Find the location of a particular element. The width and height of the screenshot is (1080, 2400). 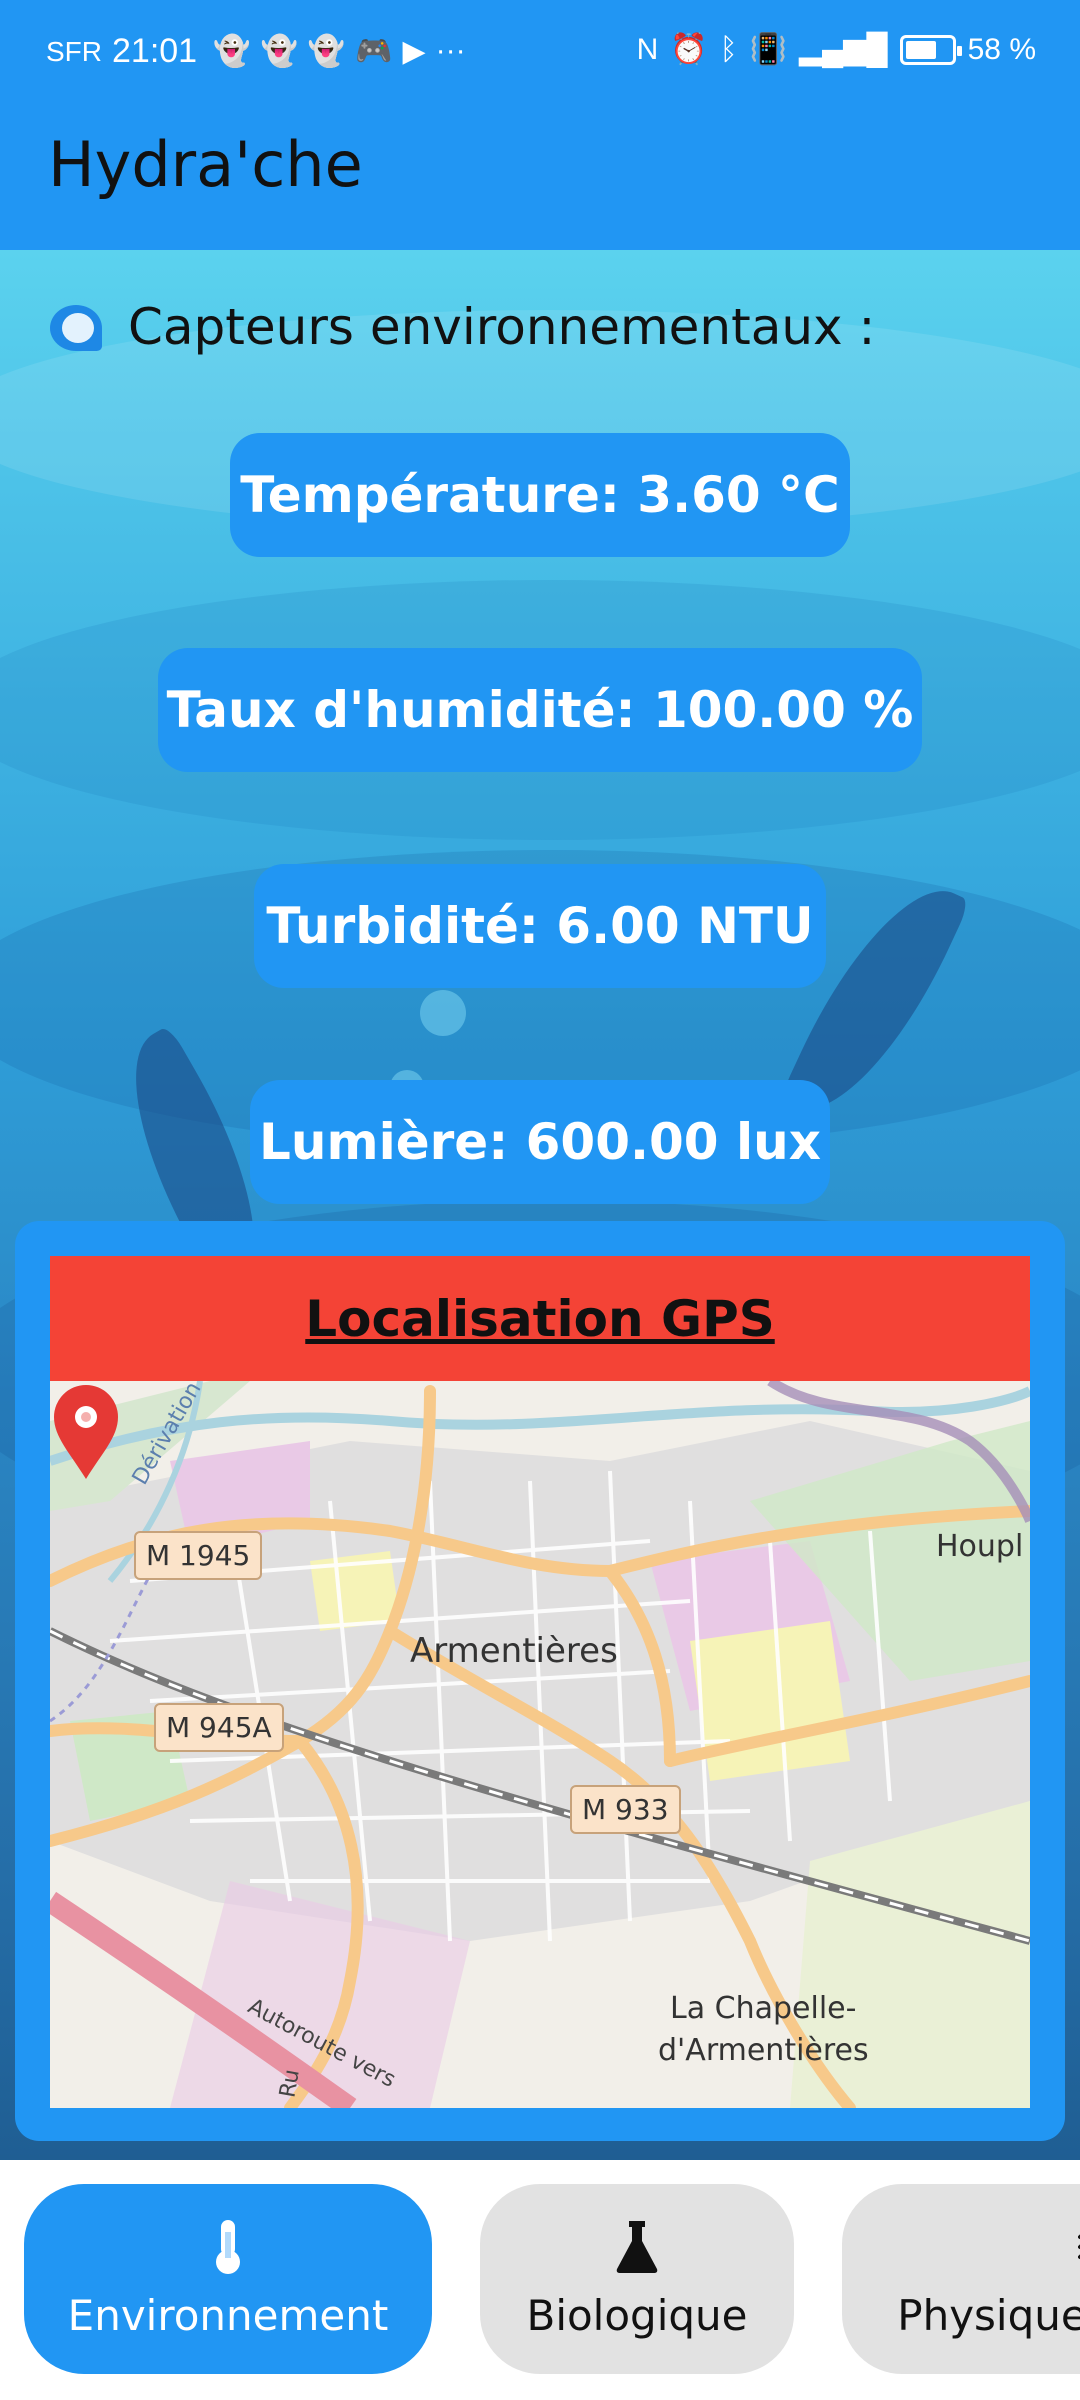

map-place-label: Armentières is located at coordinates (514, 1651).